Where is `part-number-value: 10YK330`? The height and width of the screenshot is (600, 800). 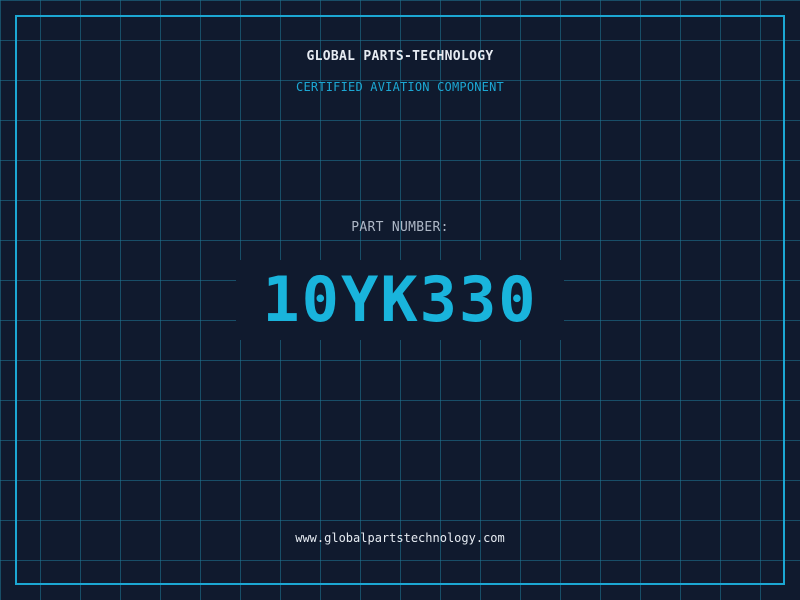 part-number-value: 10YK330 is located at coordinates (400, 299).